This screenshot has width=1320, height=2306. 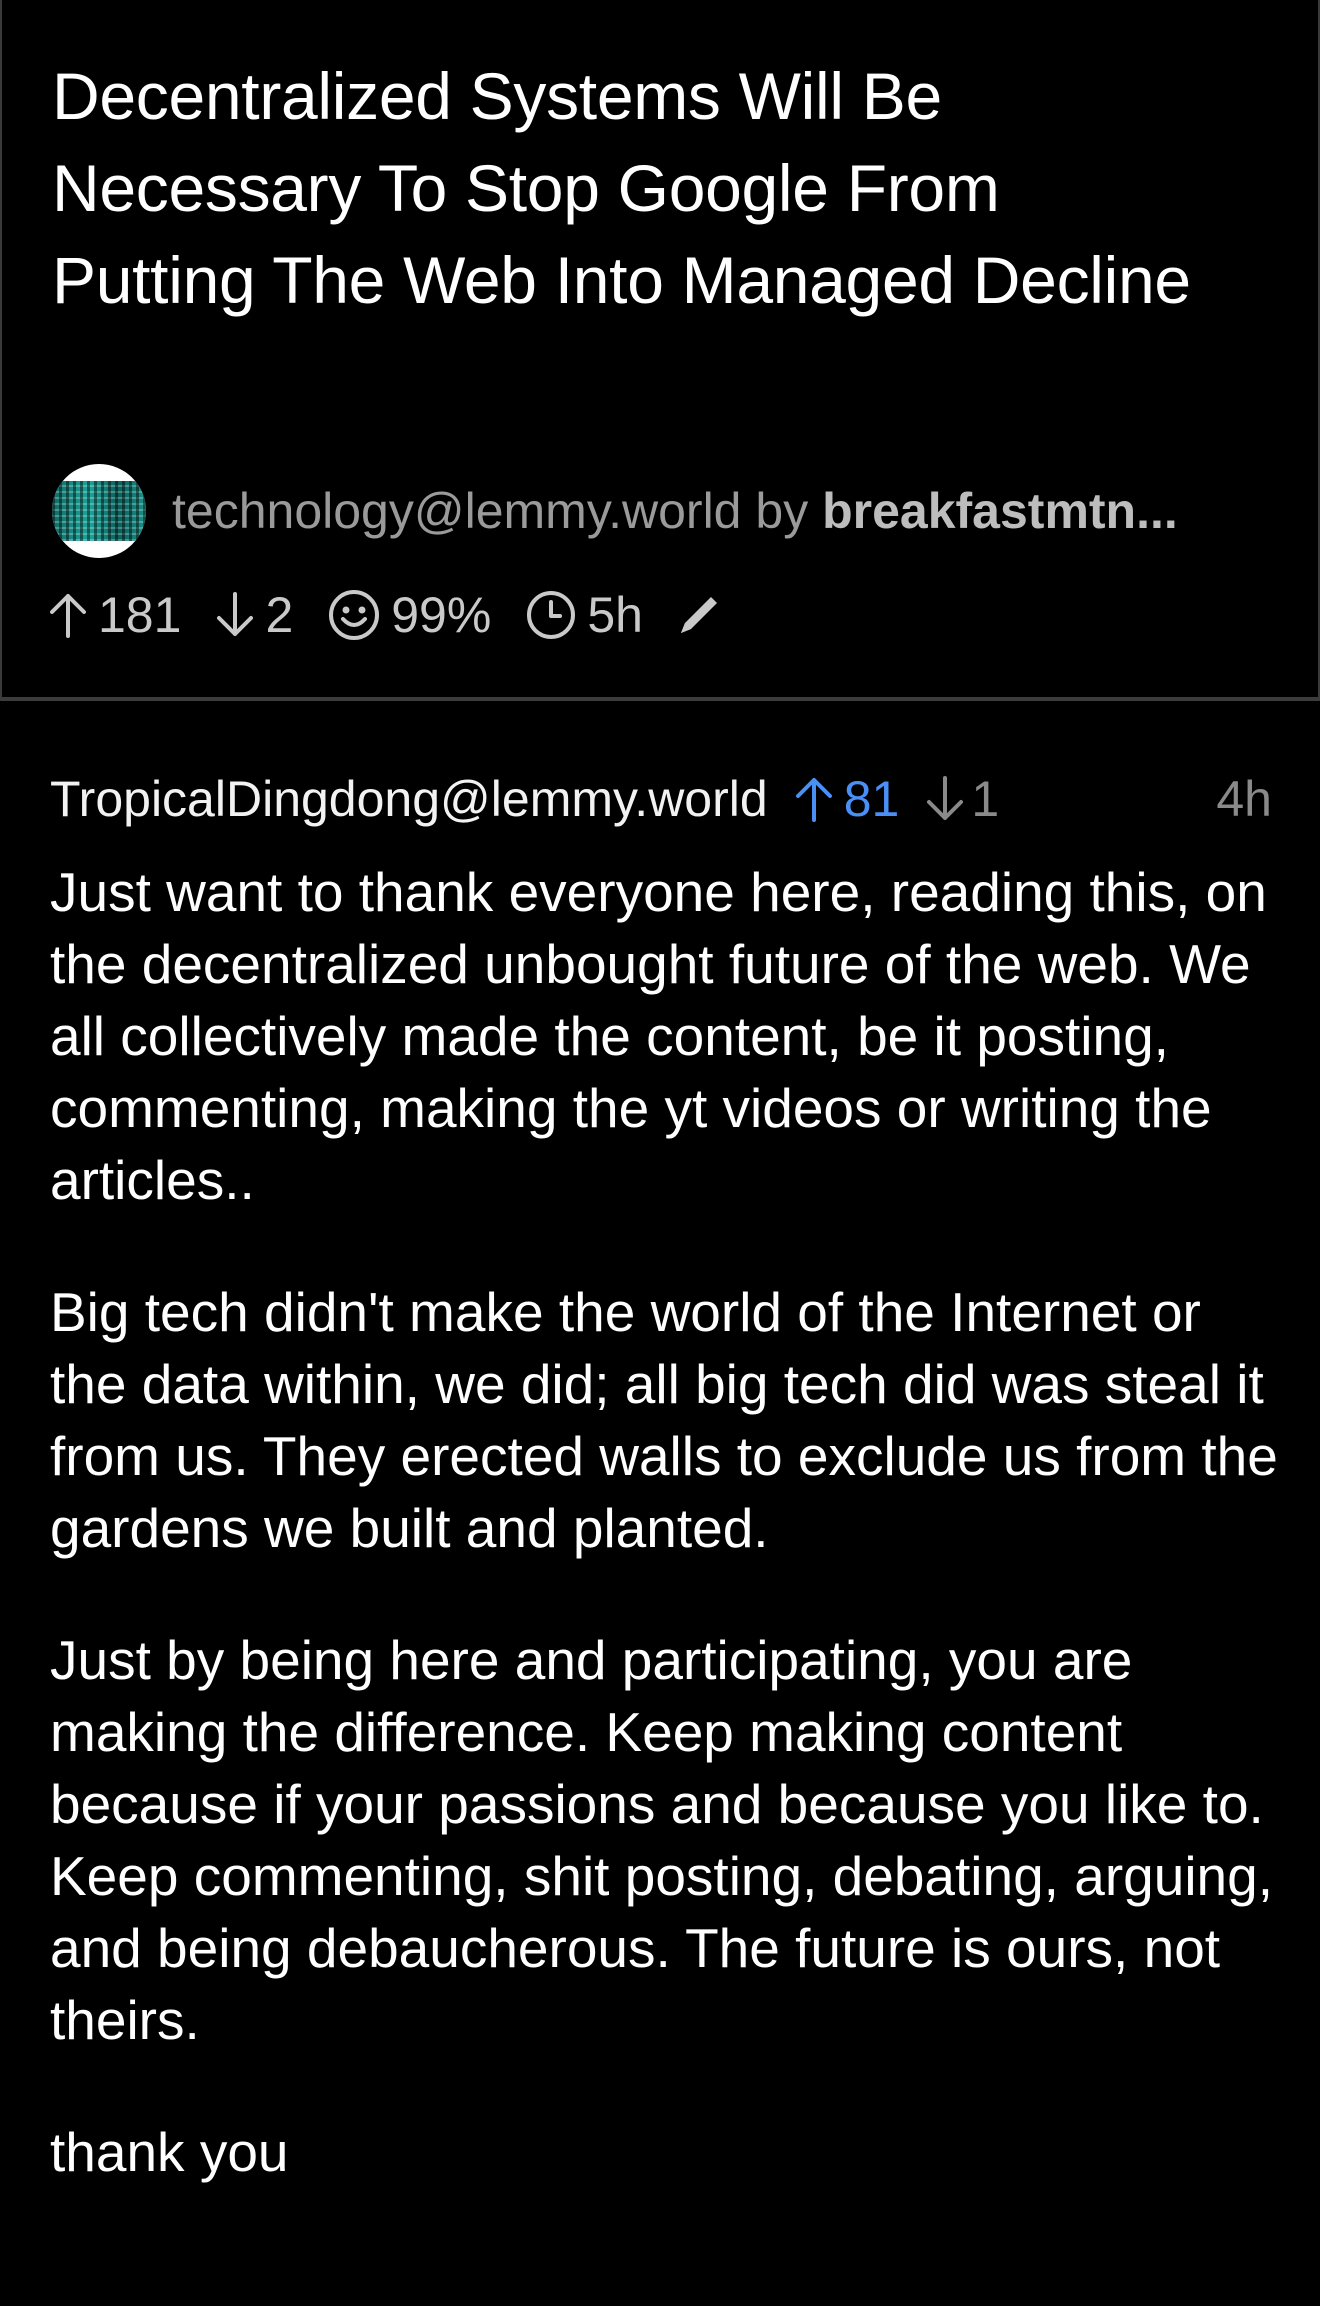 I want to click on avatar-image, so click(x=99, y=511).